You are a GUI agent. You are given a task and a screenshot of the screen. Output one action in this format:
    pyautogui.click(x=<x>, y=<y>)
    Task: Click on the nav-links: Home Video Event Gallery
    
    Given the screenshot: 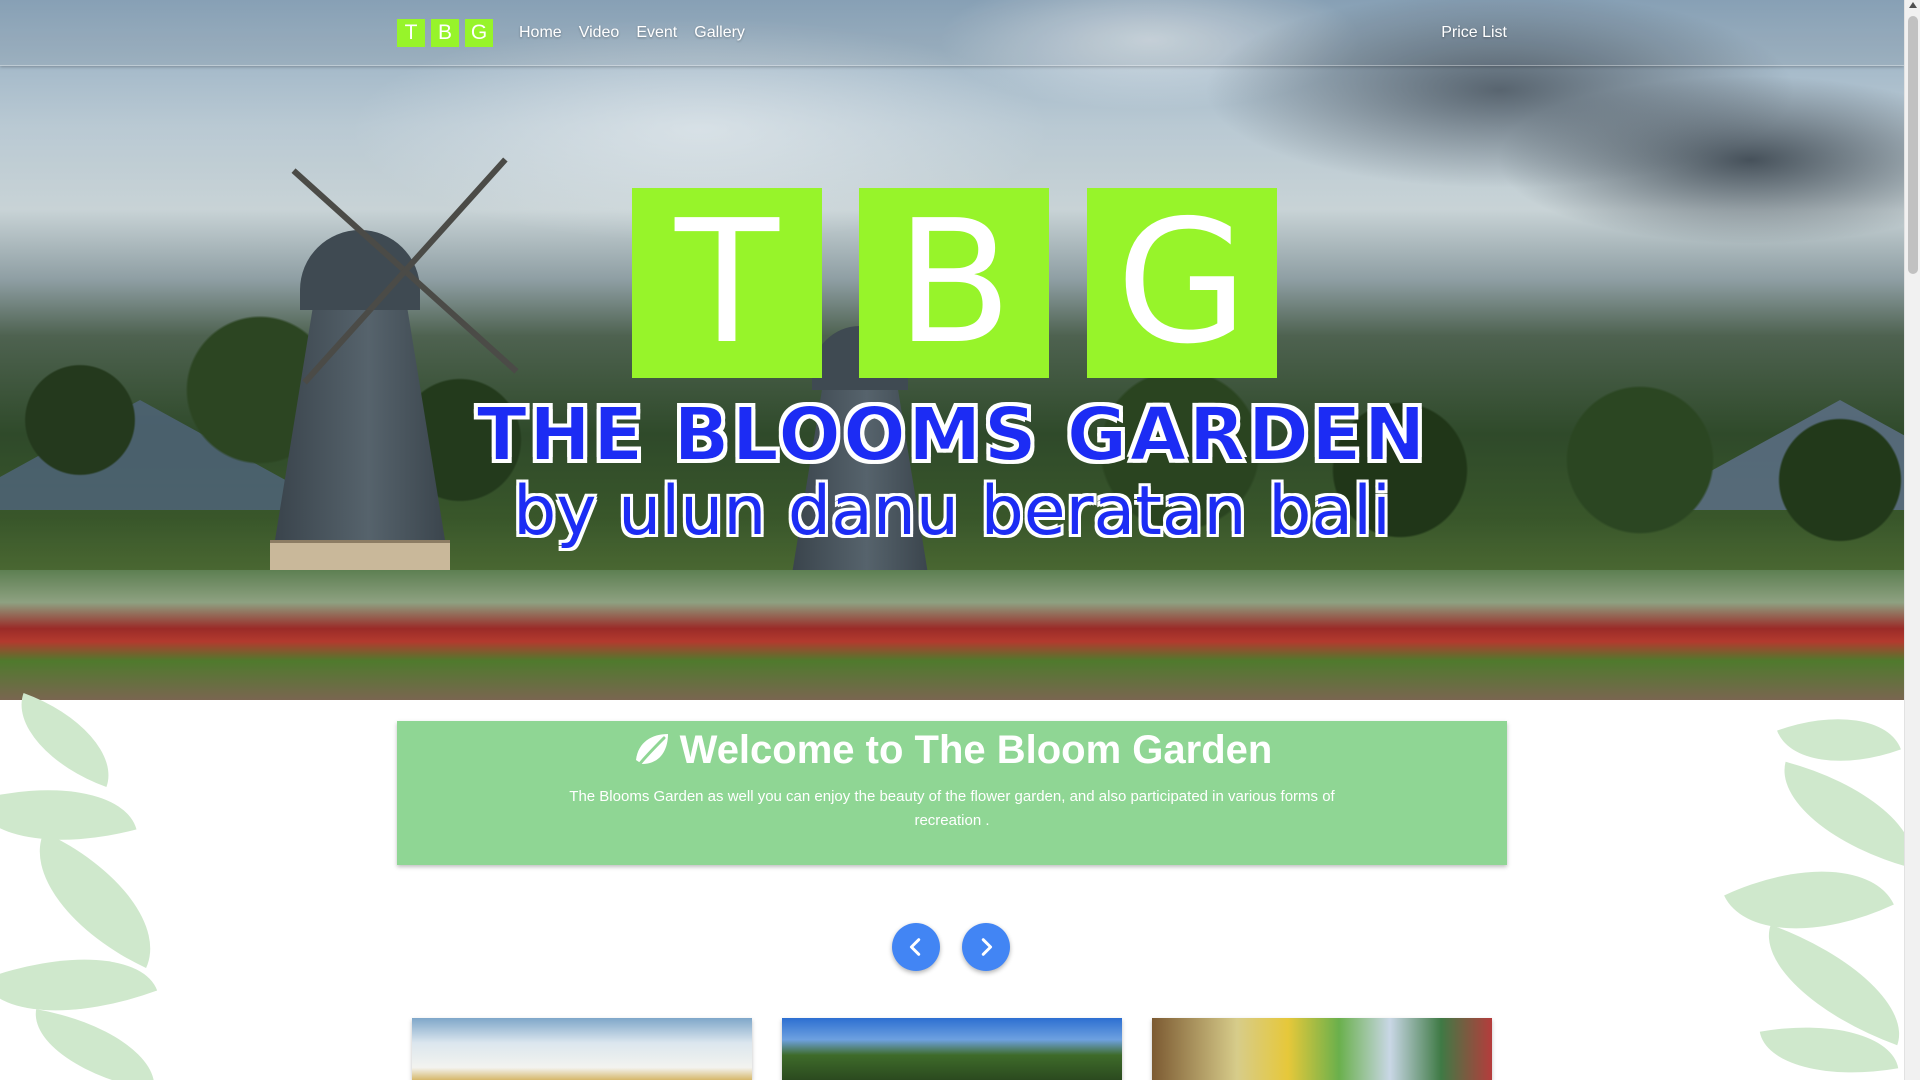 What is the action you would take?
    pyautogui.click(x=632, y=33)
    